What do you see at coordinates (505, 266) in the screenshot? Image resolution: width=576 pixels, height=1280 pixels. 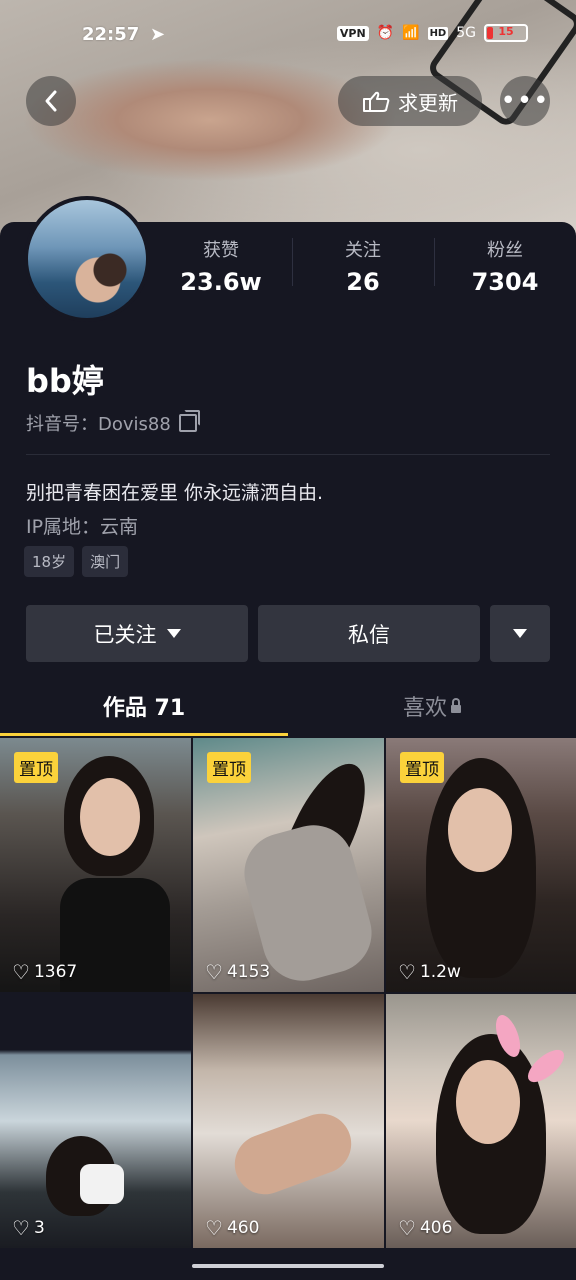 I see `stat-followers: 粉丝 7304` at bounding box center [505, 266].